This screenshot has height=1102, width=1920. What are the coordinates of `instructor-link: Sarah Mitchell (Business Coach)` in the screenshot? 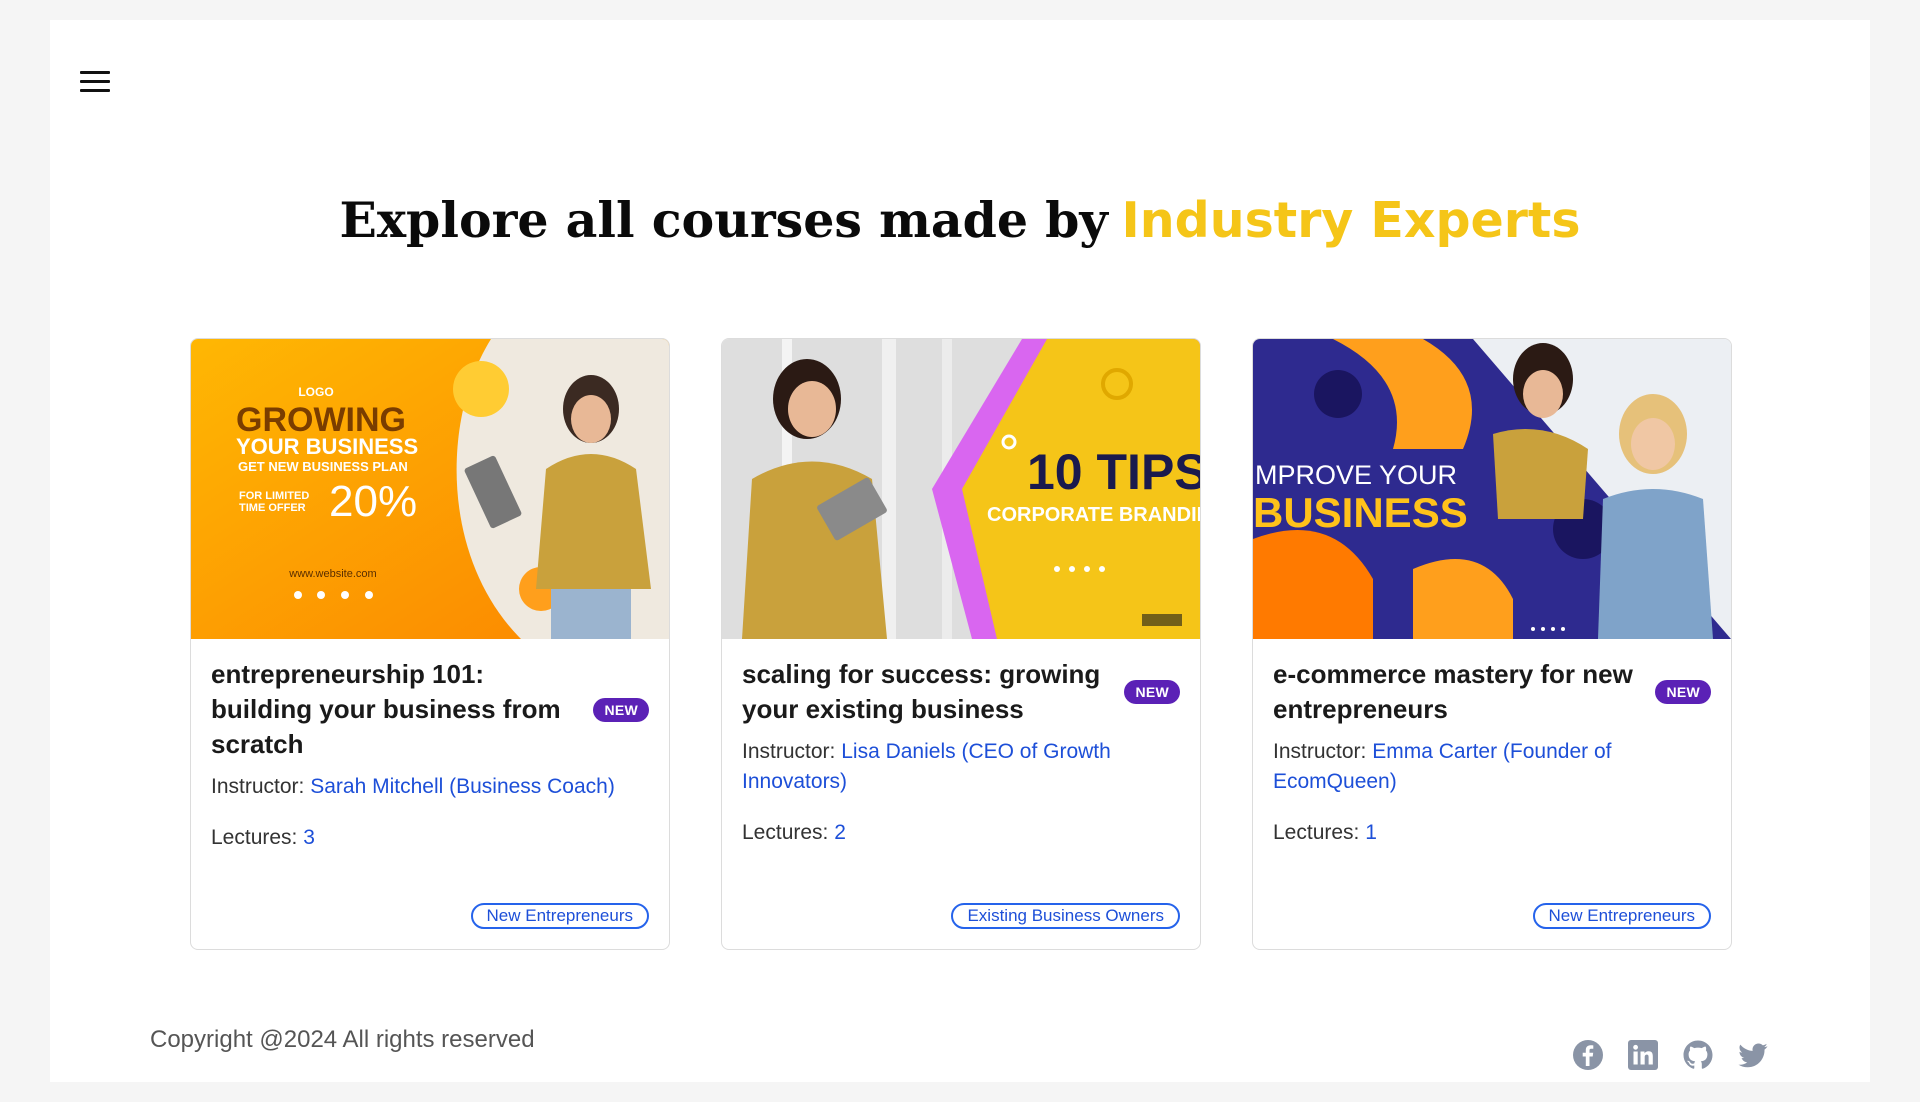 It's located at (462, 786).